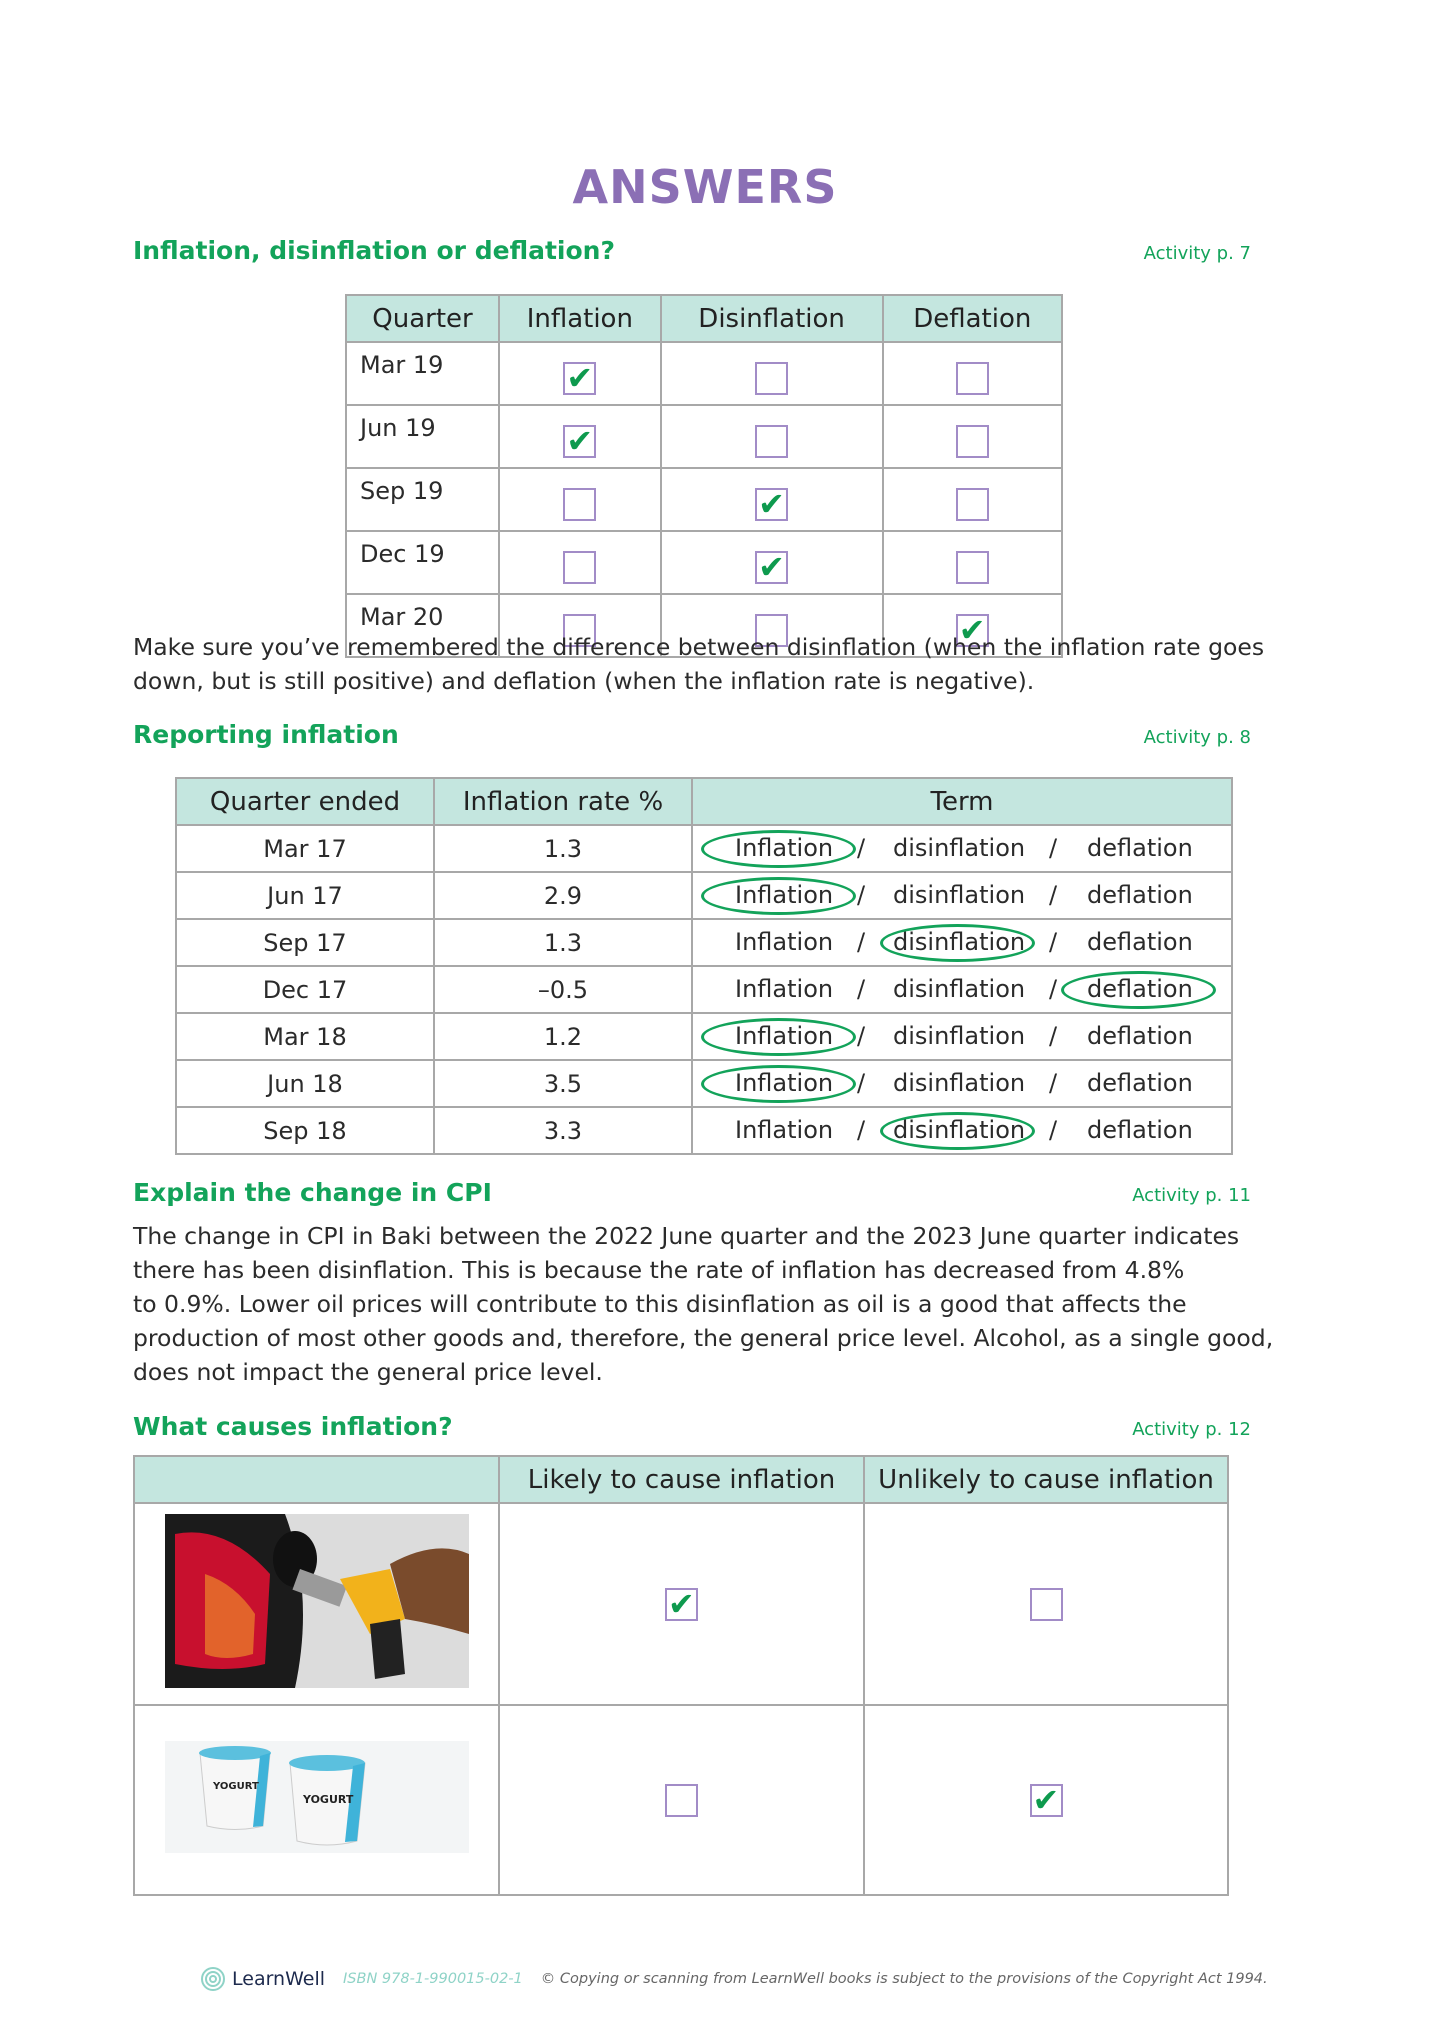  Describe the element at coordinates (293, 1426) in the screenshot. I see `section-title: What causes inflation?` at that location.